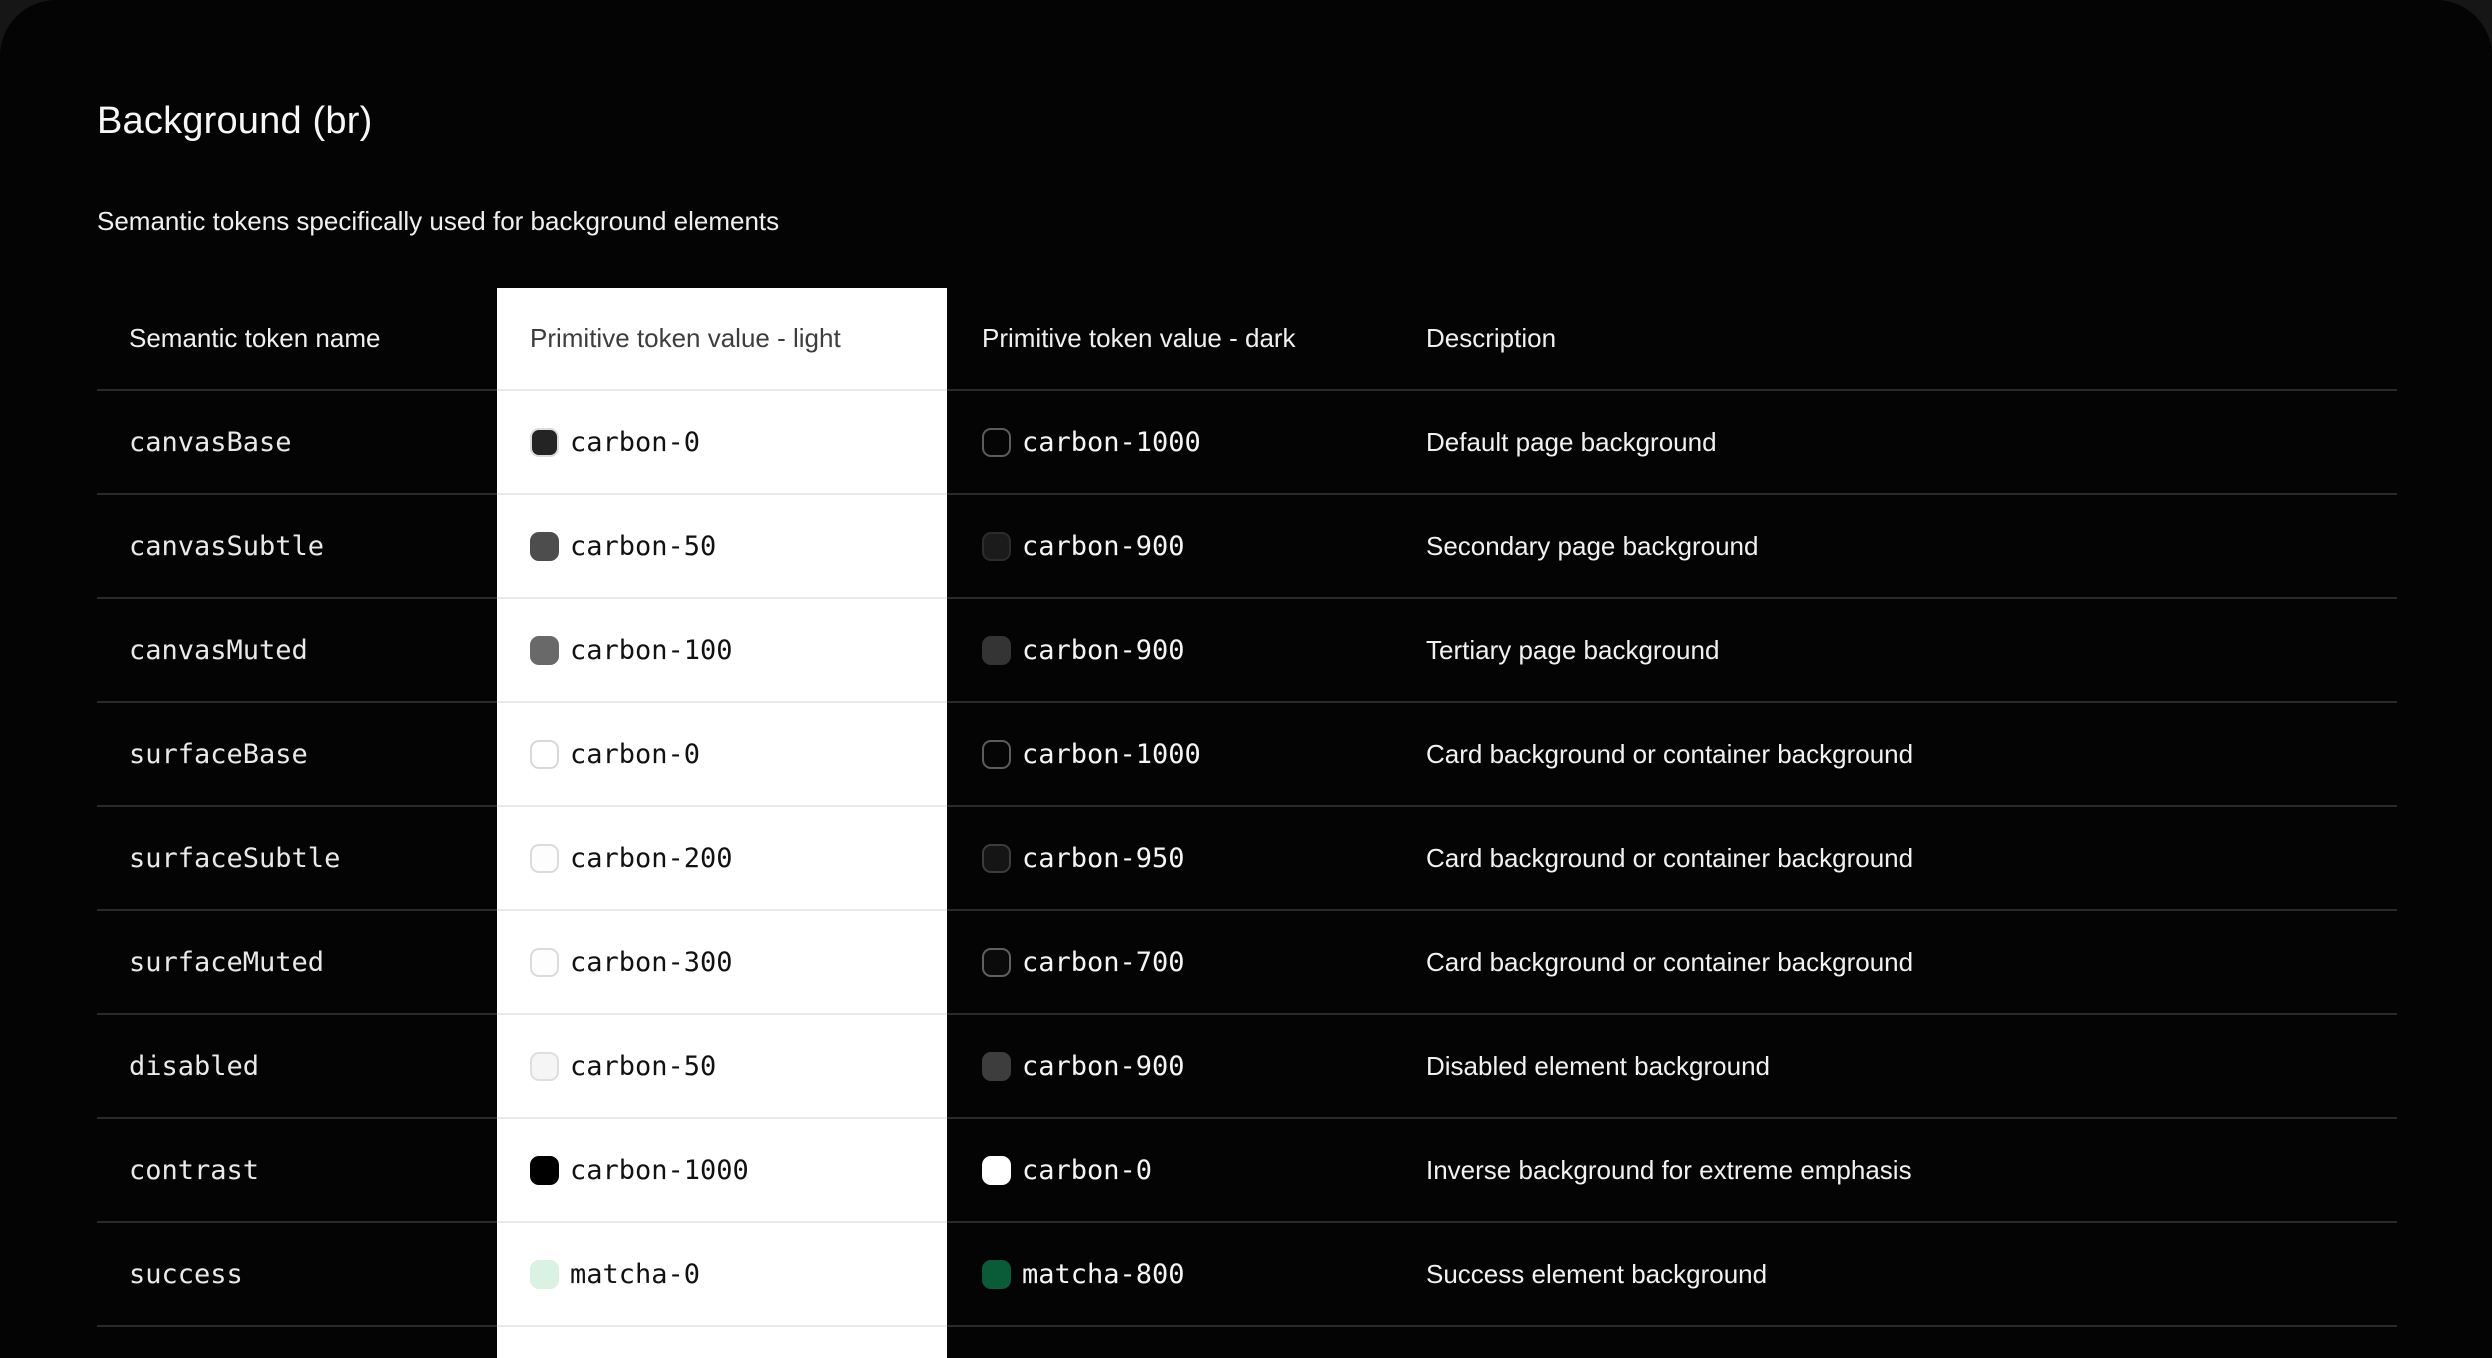 The height and width of the screenshot is (1358, 2492). Describe the element at coordinates (1911, 1065) in the screenshot. I see `token-description: Disabled element background` at that location.